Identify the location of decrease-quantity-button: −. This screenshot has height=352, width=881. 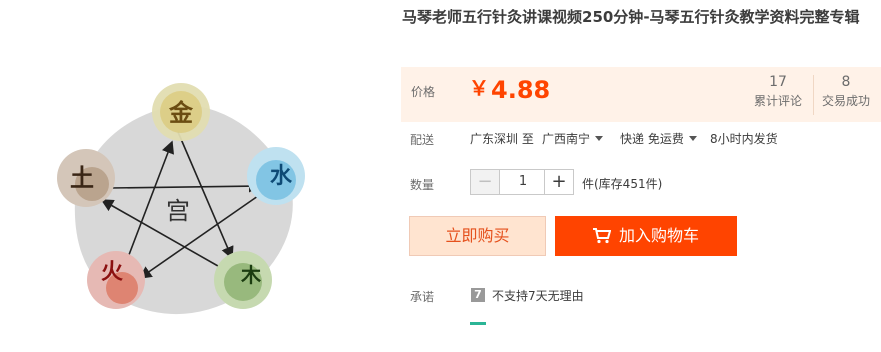
(485, 182).